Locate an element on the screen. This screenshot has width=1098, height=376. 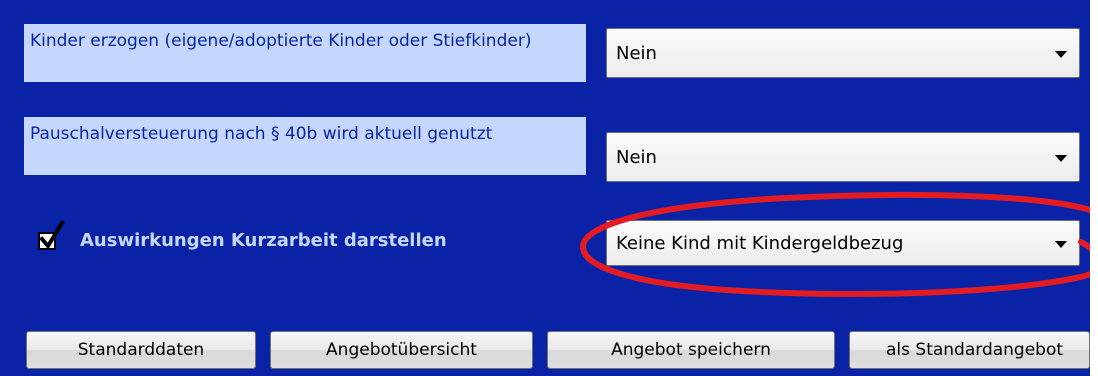
window-edge is located at coordinates (1094, 188).